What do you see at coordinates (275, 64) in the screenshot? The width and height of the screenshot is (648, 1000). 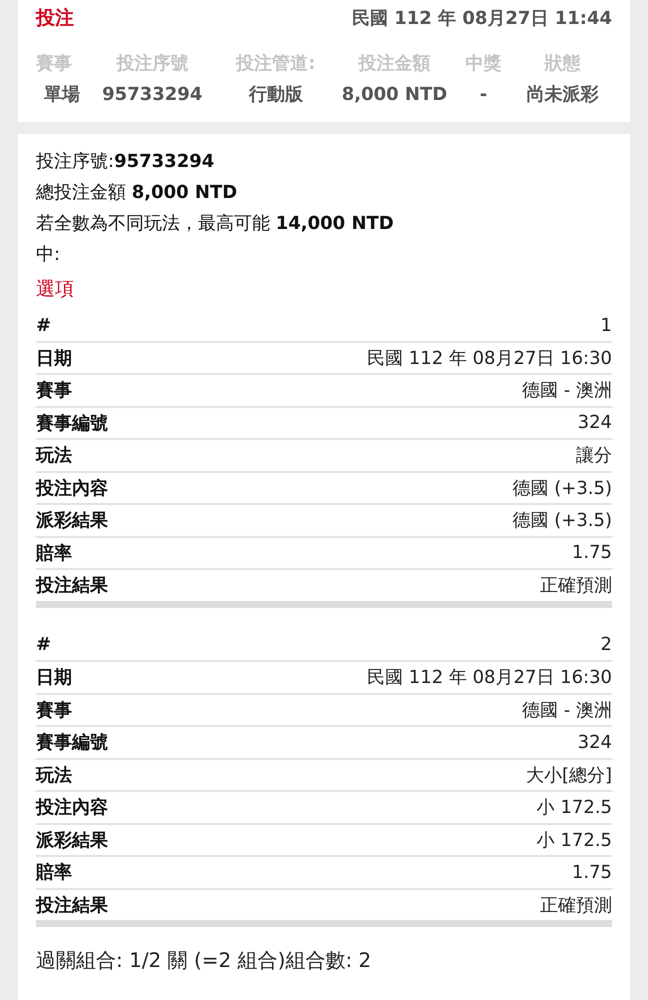 I see `column-header: 投注管道:` at bounding box center [275, 64].